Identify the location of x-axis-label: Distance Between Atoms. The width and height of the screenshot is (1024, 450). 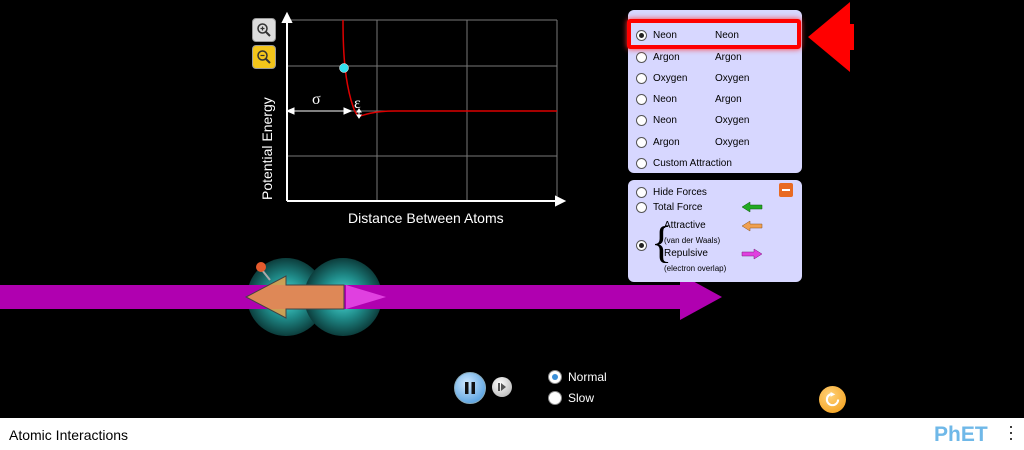
(426, 218).